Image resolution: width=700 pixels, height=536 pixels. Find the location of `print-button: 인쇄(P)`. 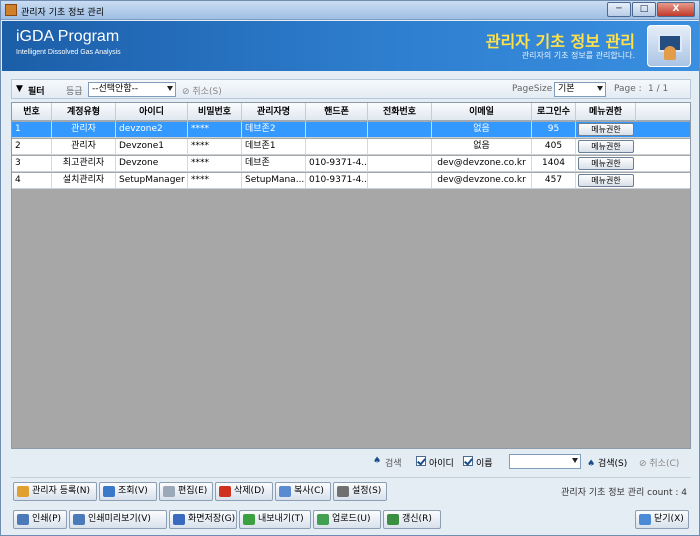

print-button: 인쇄(P) is located at coordinates (40, 519).